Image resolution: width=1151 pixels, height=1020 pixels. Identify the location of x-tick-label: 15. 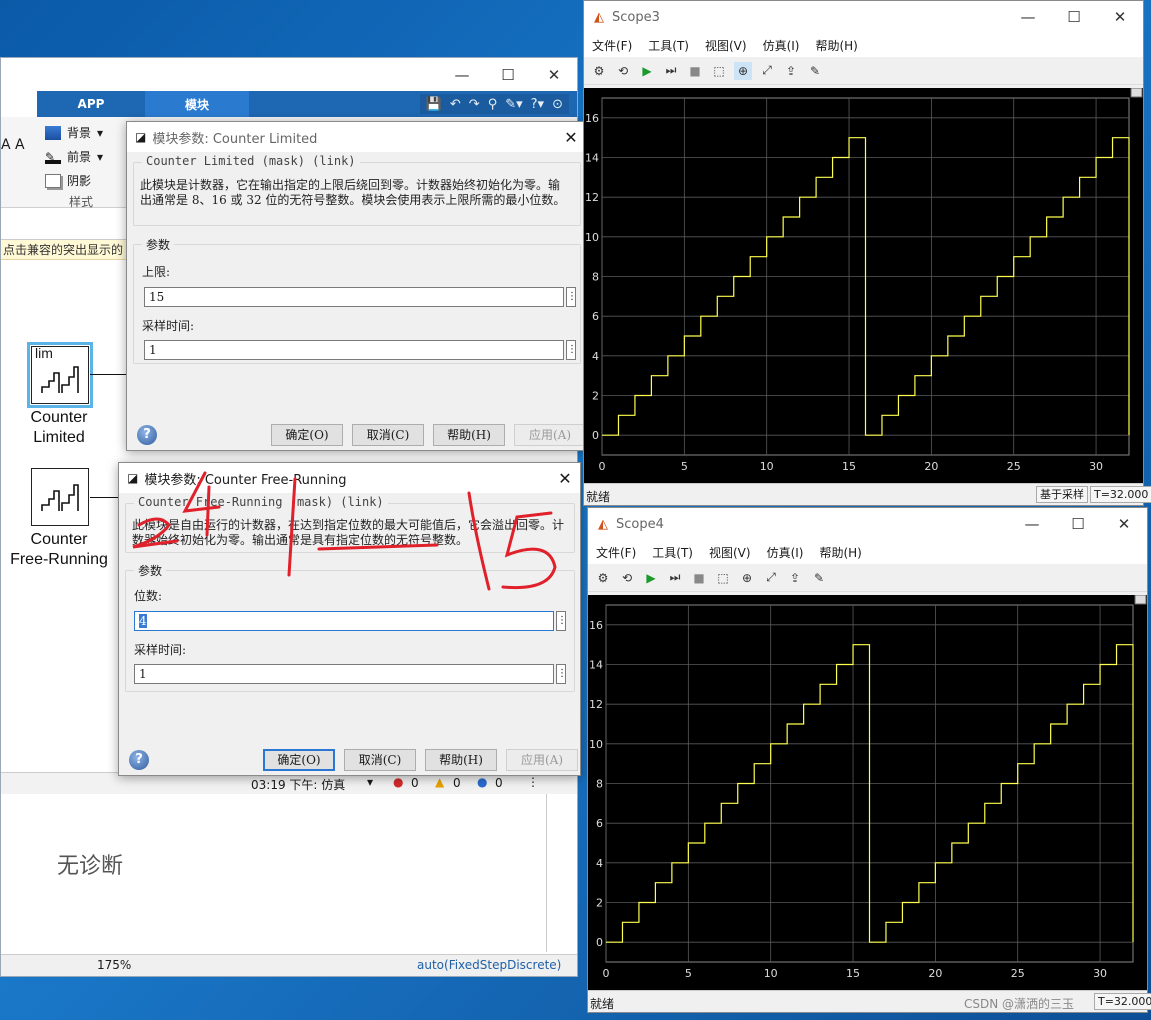
(853, 973).